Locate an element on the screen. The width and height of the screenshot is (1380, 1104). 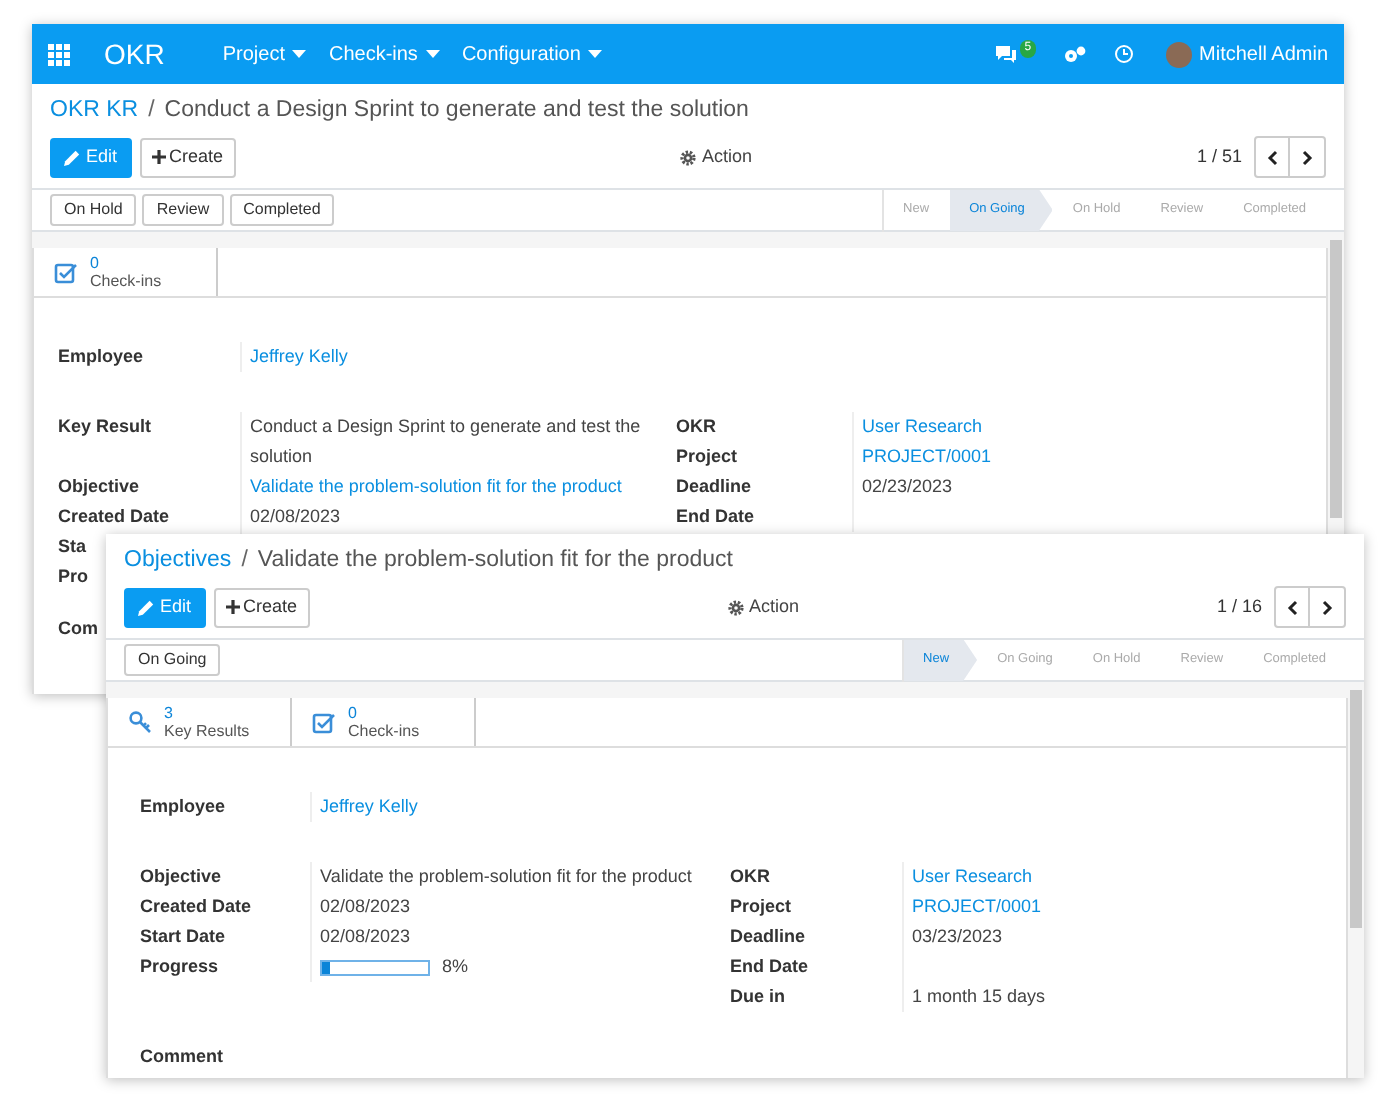
breadcrumb-link: Objectives is located at coordinates (178, 562).